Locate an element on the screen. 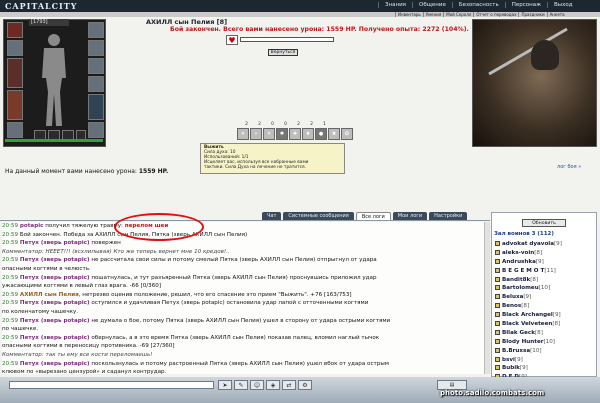 This screenshot has width=600, height=403. armor-slot is located at coordinates (15, 105).